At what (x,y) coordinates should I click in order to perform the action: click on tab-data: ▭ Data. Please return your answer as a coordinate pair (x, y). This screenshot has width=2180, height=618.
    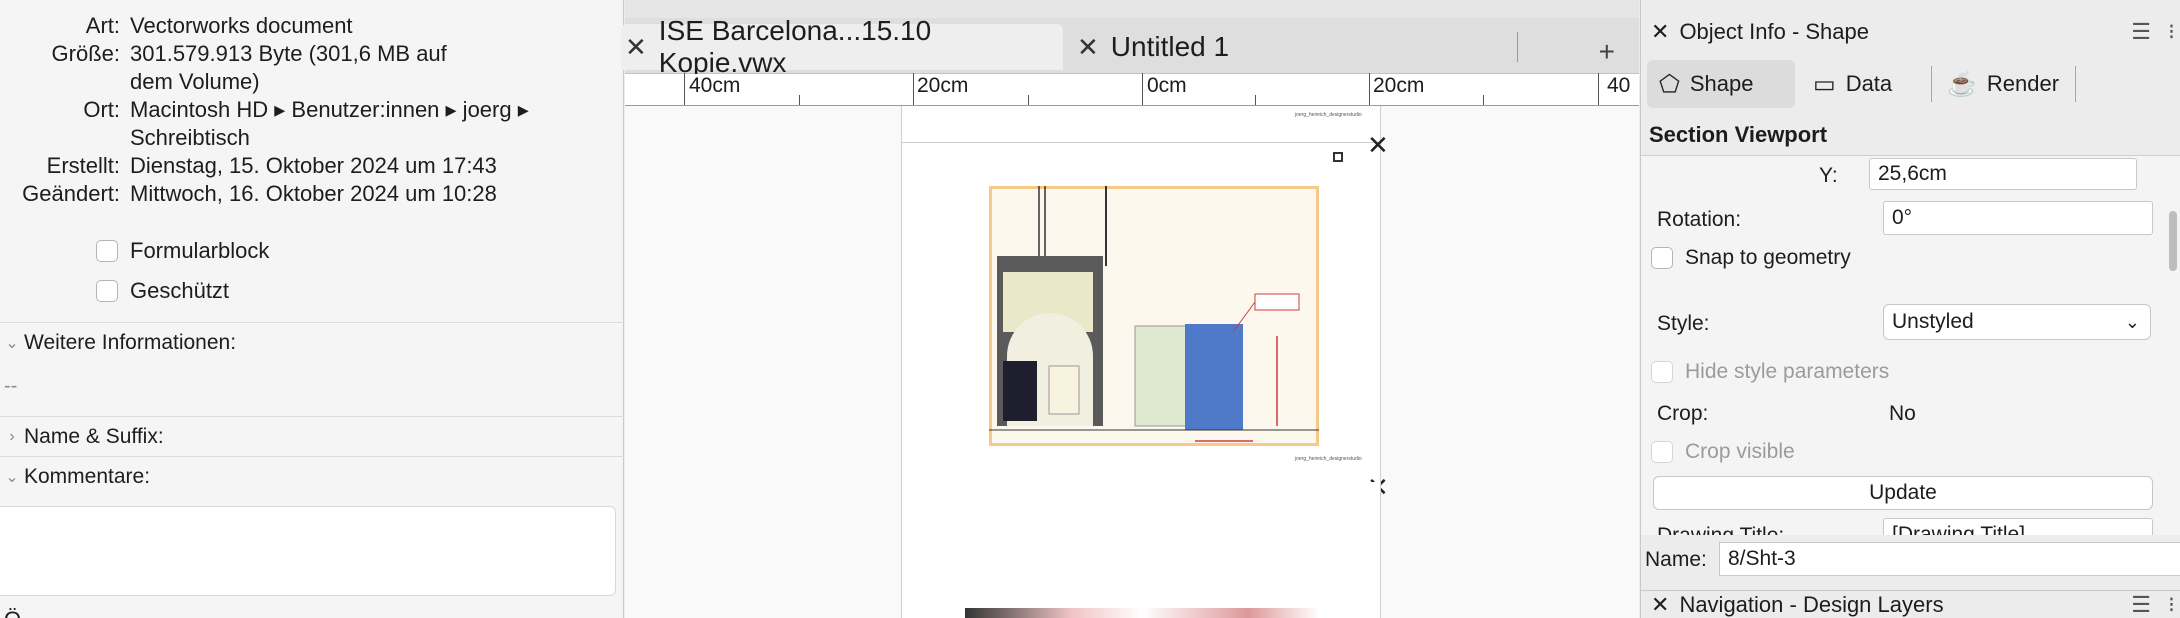
    Looking at the image, I should click on (1866, 84).